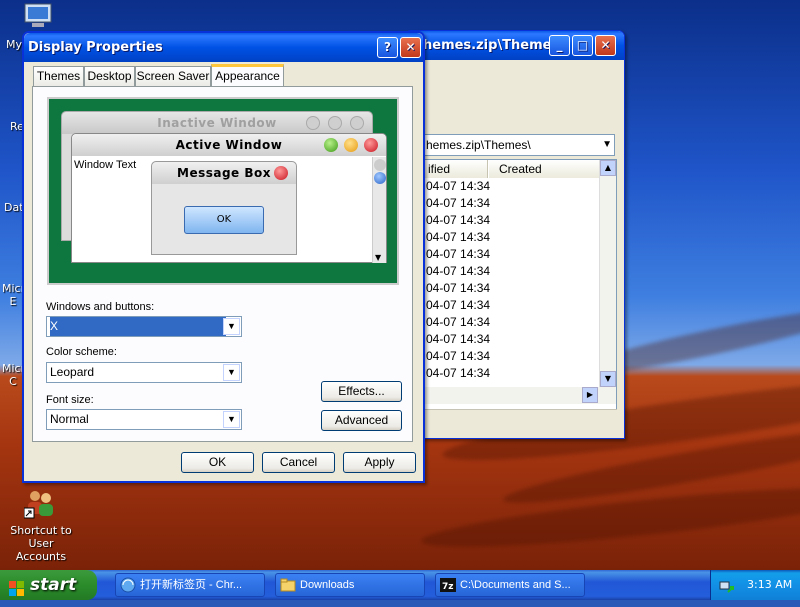  Describe the element at coordinates (144, 372) in the screenshot. I see `color-scheme-select: Leopard ▼` at that location.